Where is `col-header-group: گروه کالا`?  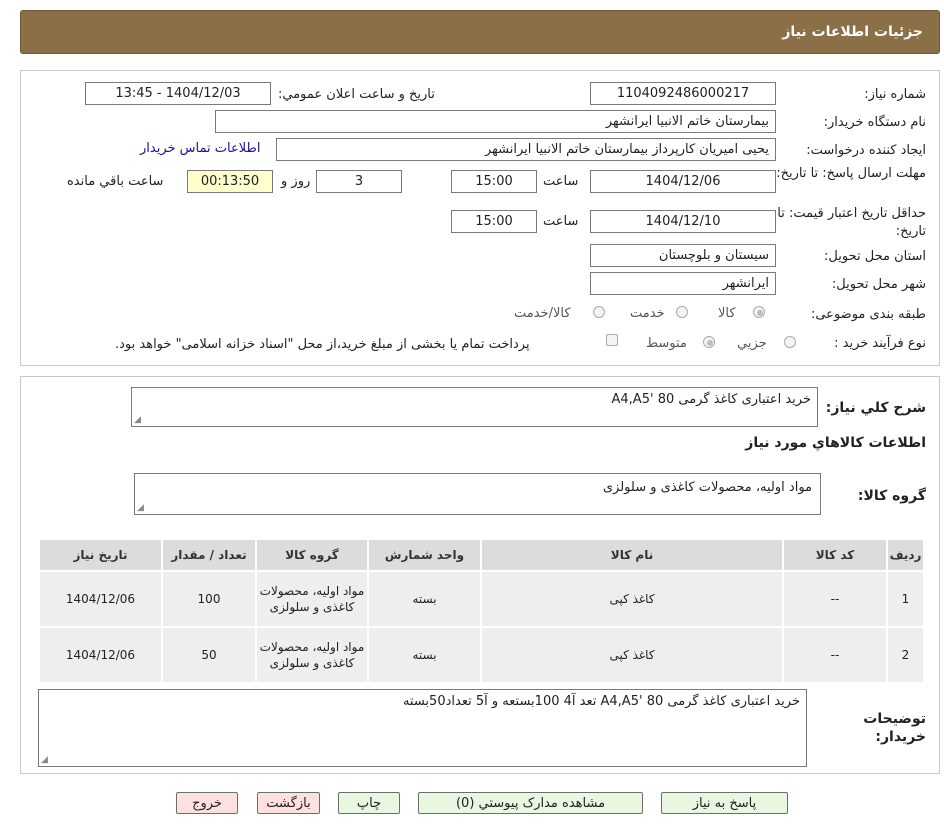 col-header-group: گروه کالا is located at coordinates (312, 555).